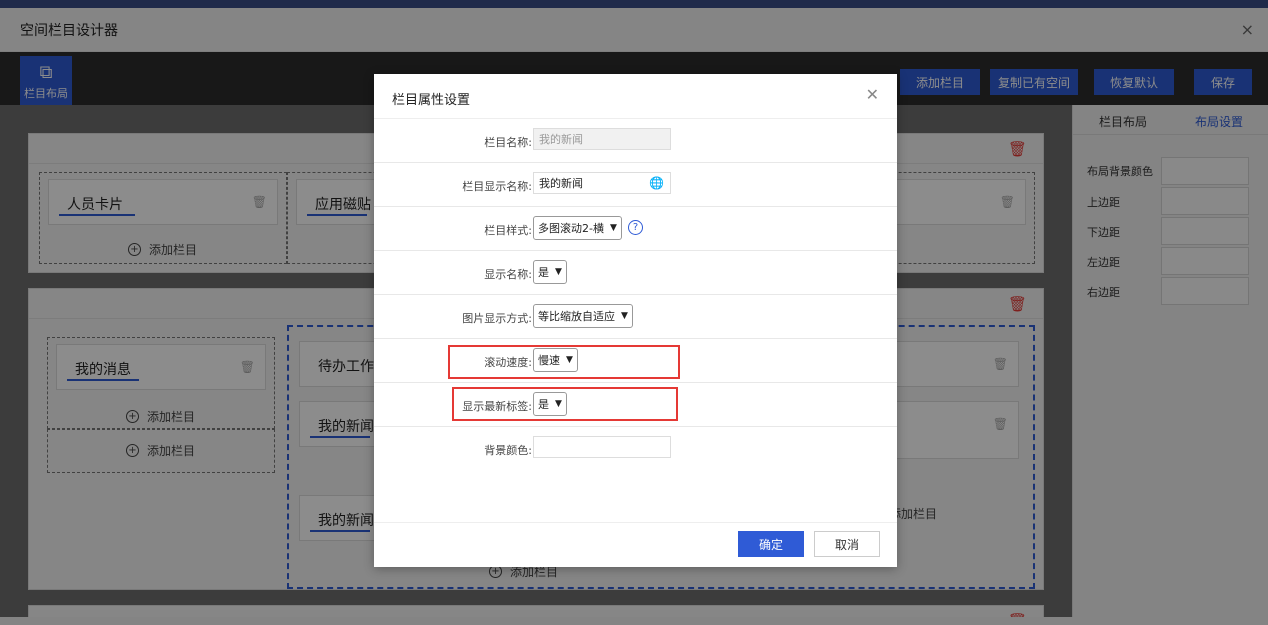  I want to click on form-row-bg-color: 背景颜色:, so click(635, 449).